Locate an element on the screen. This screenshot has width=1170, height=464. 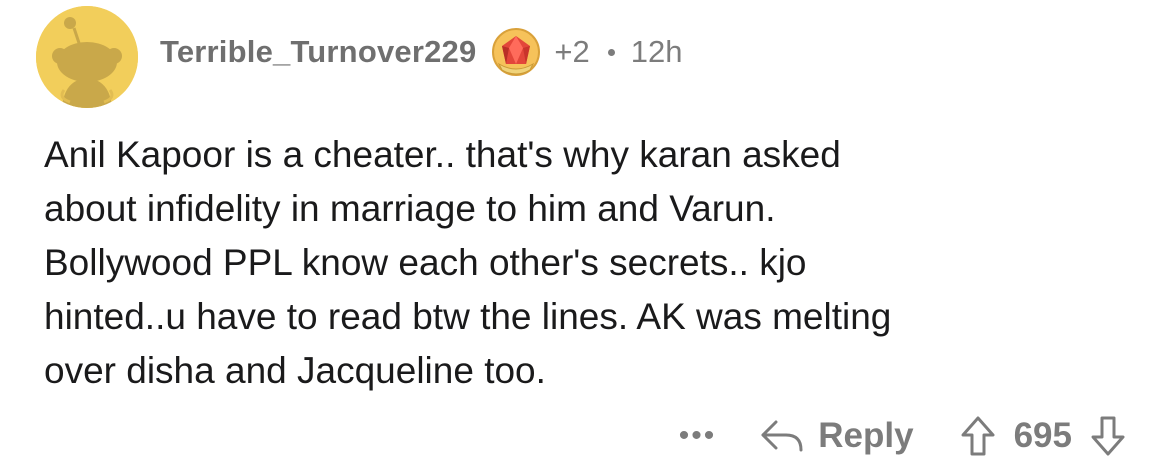
separator-dot is located at coordinates (611, 52).